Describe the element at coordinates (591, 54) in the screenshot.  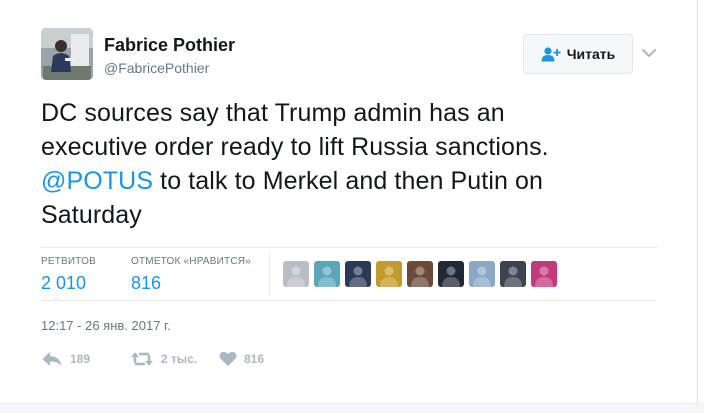
I see `follow-button-label: Читать` at that location.